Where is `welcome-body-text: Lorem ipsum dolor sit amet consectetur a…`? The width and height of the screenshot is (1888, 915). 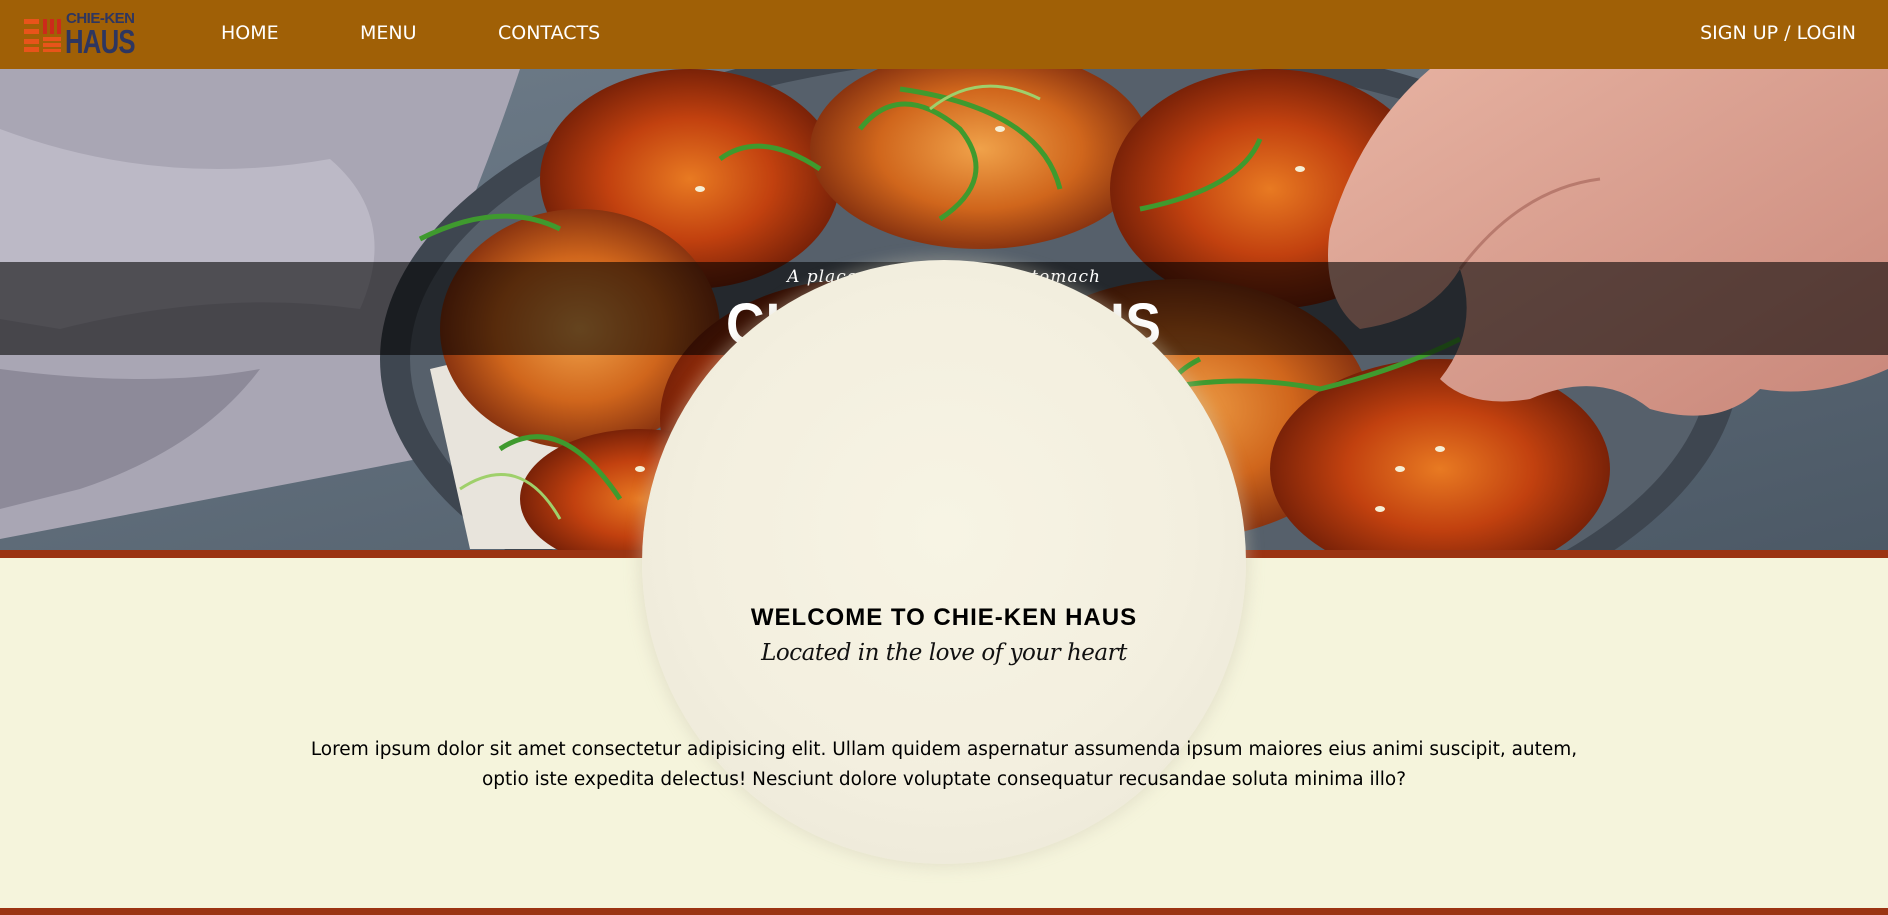 welcome-body-text: Lorem ipsum dolor sit amet consectetur a… is located at coordinates (944, 764).